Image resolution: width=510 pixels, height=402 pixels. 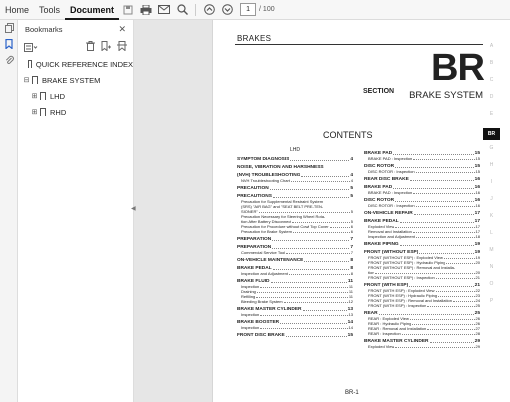 What do you see at coordinates (422, 213) in the screenshot?
I see `toc-entry: ON-VEHICLE REPAIR 17` at bounding box center [422, 213].